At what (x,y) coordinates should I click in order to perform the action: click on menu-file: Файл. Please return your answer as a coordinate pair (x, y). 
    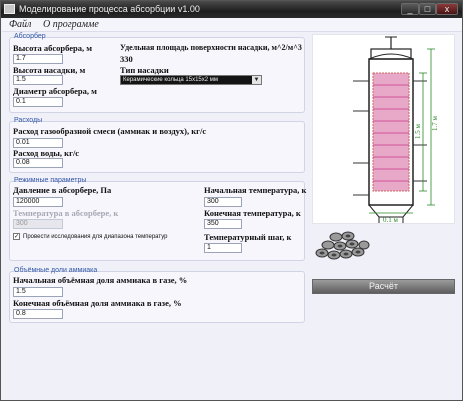
    Looking at the image, I should click on (20, 24).